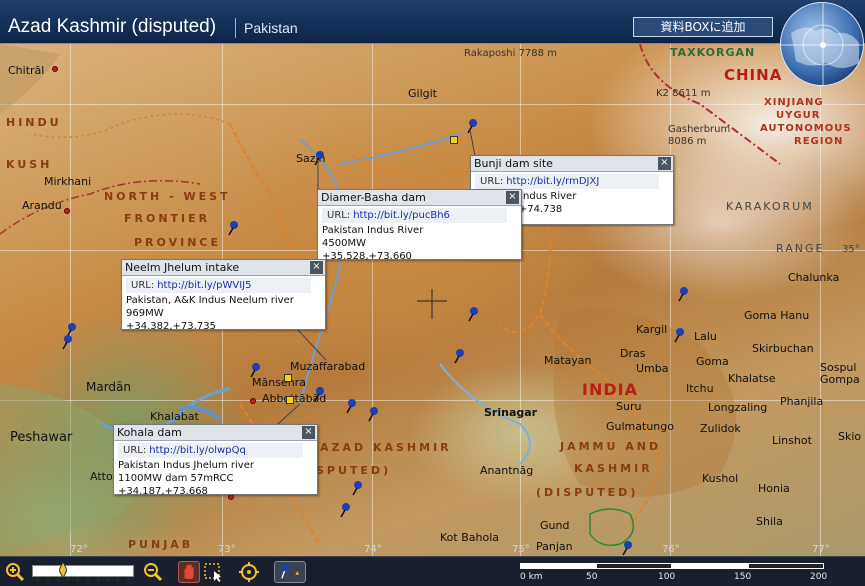  What do you see at coordinates (652, 368) in the screenshot?
I see `place-label: Umba` at bounding box center [652, 368].